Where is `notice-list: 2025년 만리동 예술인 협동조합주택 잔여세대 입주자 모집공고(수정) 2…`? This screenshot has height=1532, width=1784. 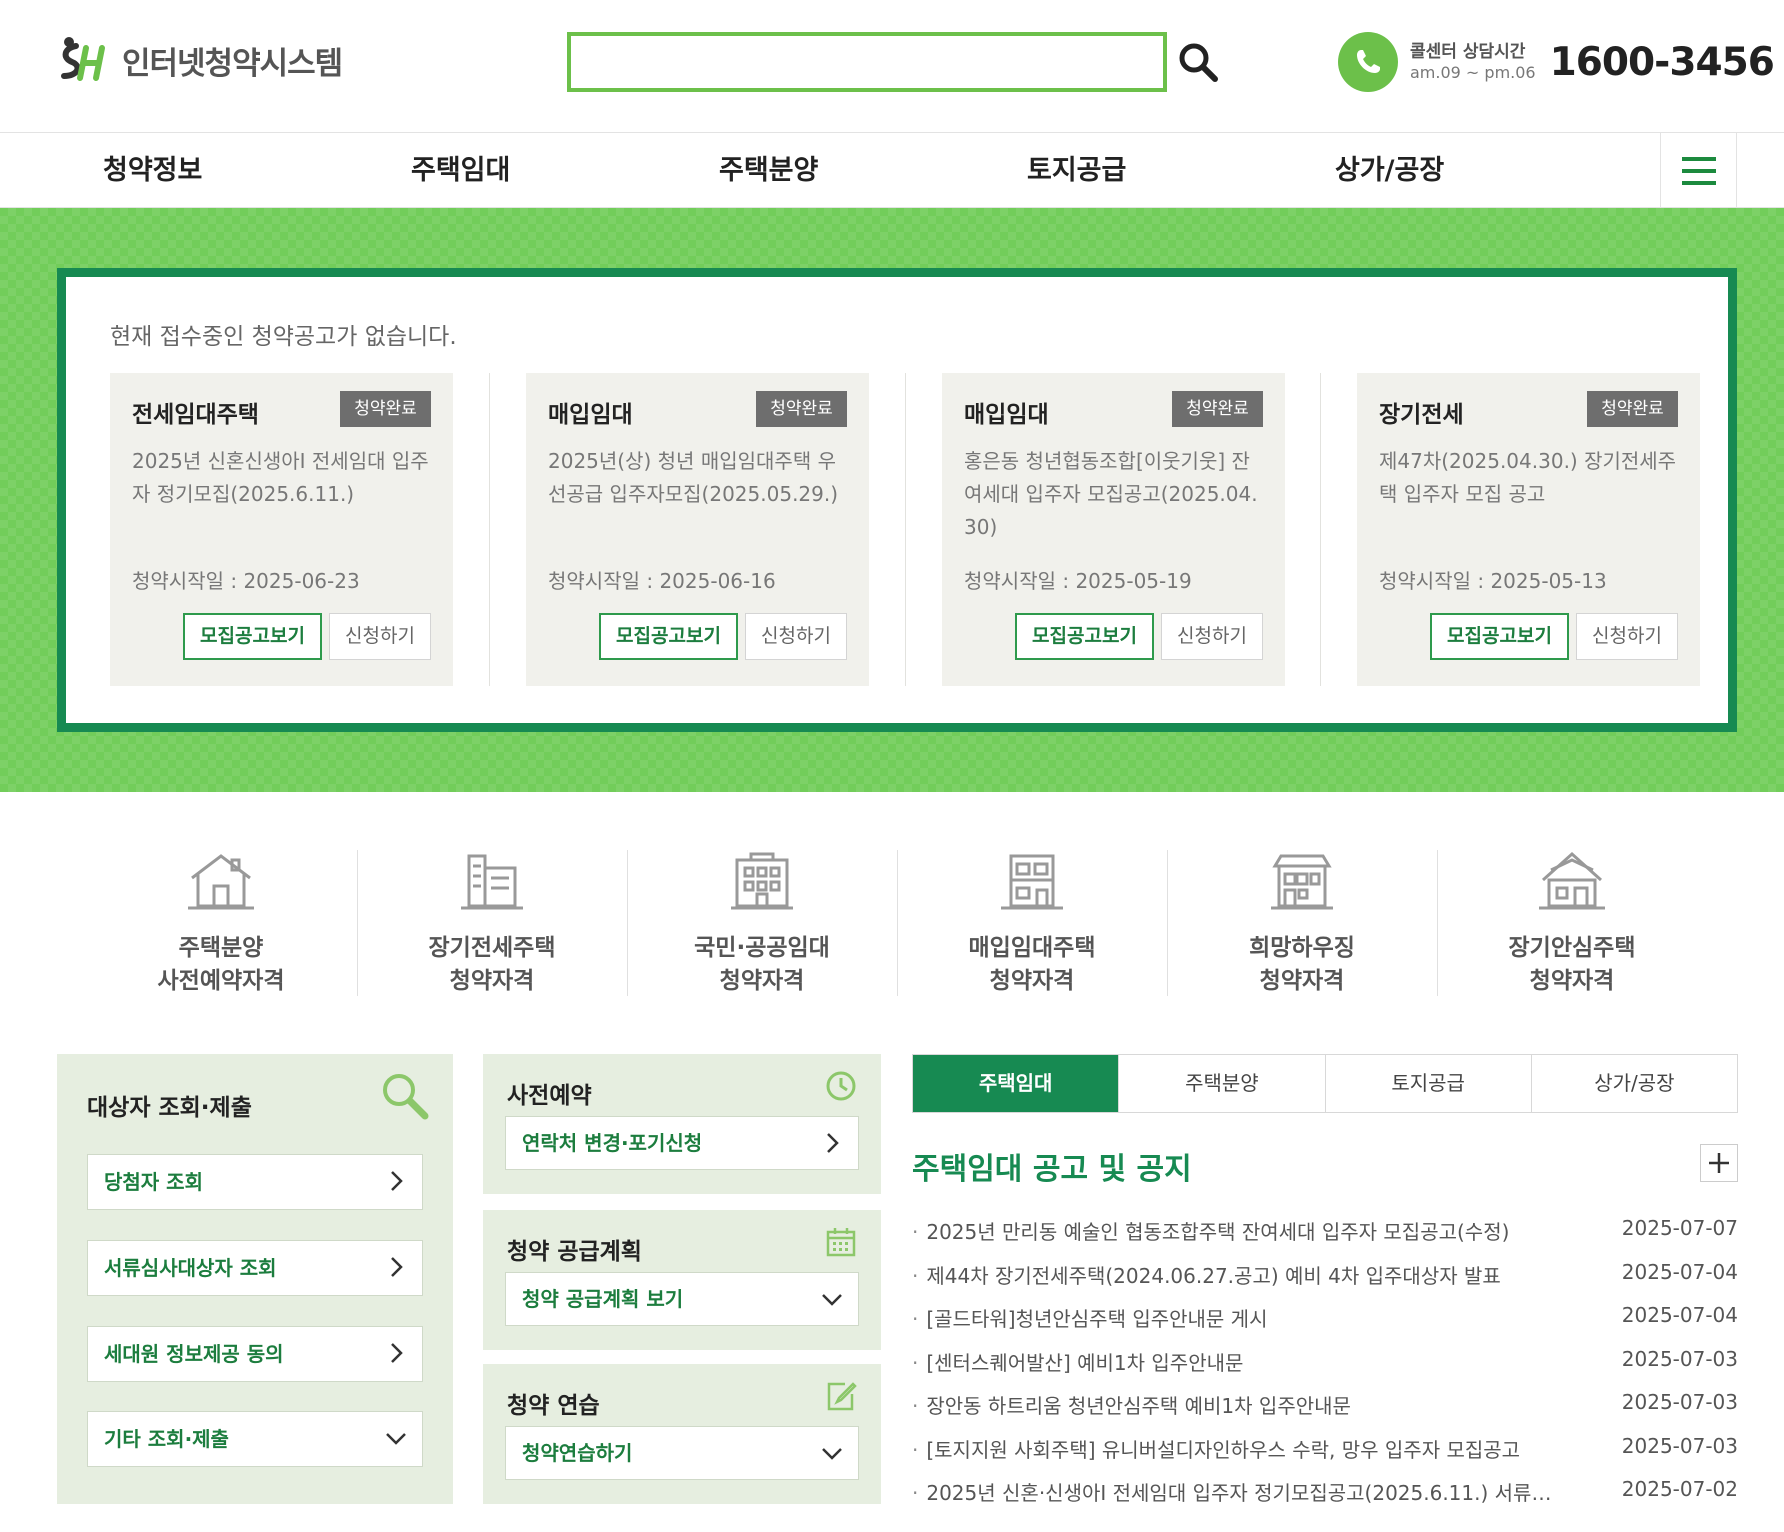
notice-list: 2025년 만리동 예술인 협동조합주택 잔여세대 입주자 모집공고(수정) 2… is located at coordinates (1325, 1360).